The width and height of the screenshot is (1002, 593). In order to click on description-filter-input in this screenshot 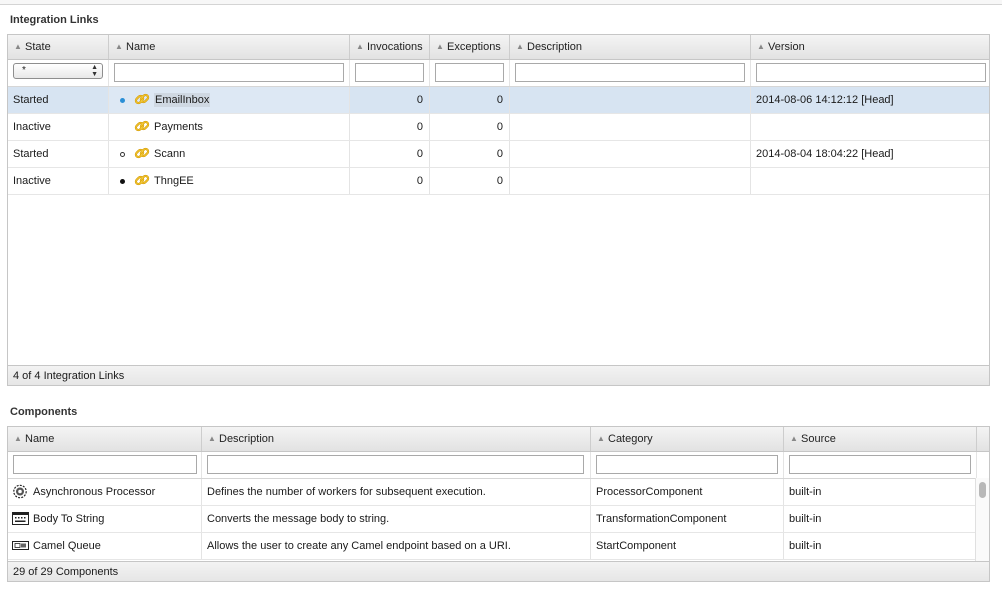, I will do `click(630, 72)`.